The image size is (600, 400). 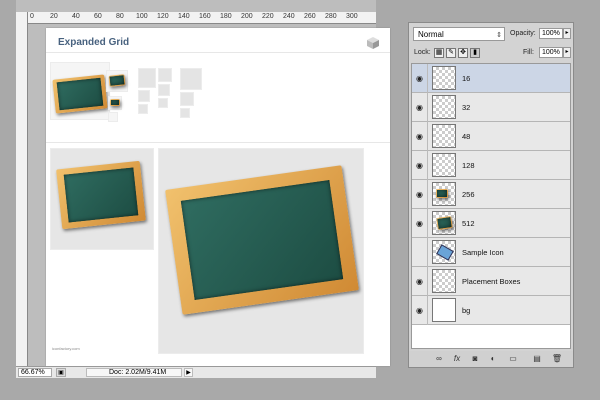 What do you see at coordinates (420, 252) in the screenshot?
I see `eye-hidden-icon` at bounding box center [420, 252].